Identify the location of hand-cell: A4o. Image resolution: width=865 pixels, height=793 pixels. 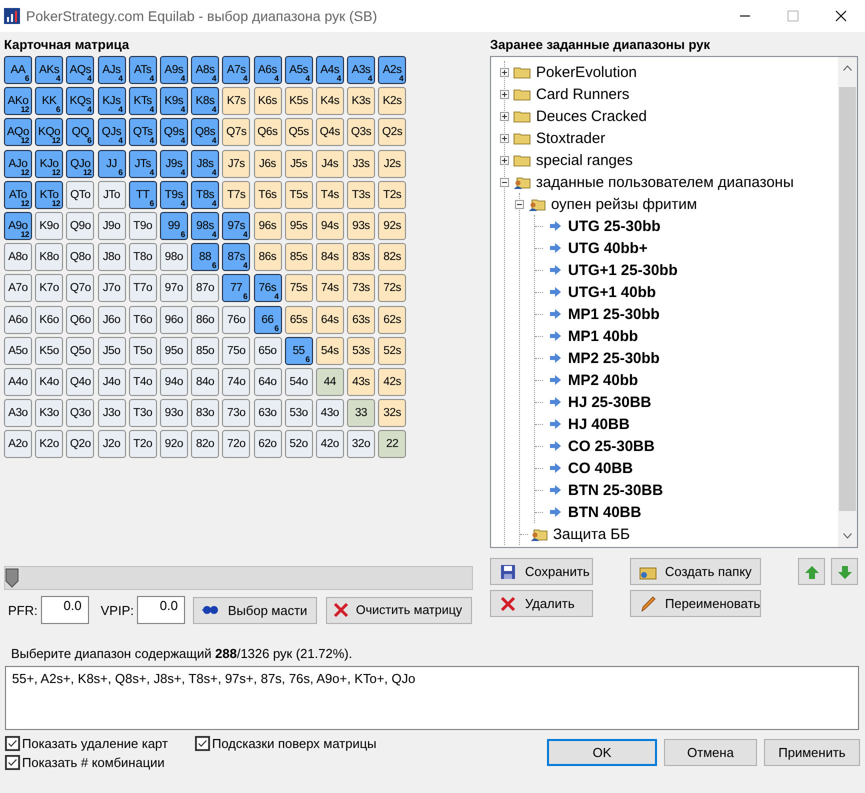
(18, 382).